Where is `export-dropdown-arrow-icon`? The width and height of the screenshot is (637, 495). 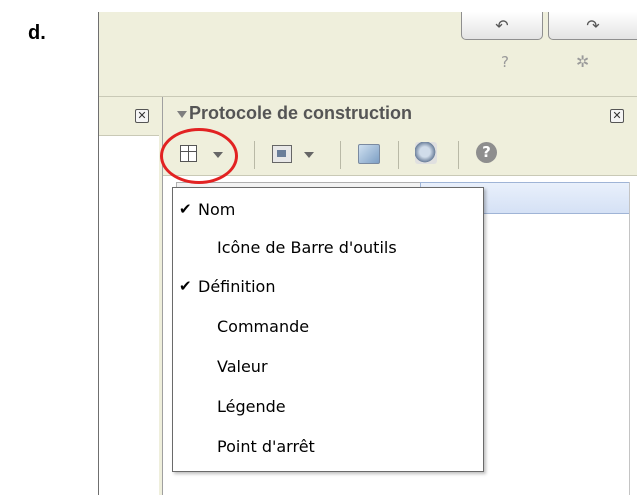
export-dropdown-arrow-icon is located at coordinates (309, 155).